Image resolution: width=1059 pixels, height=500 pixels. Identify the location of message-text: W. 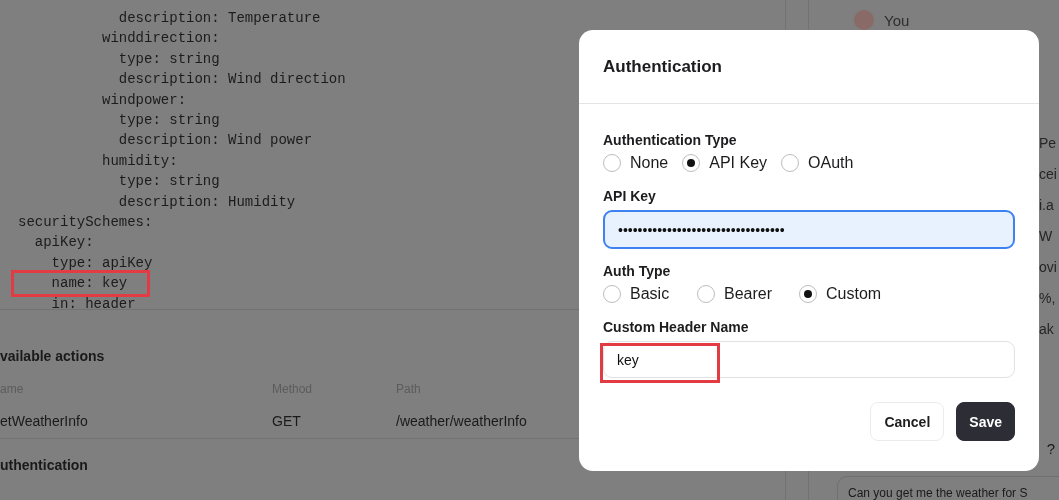
(1046, 236).